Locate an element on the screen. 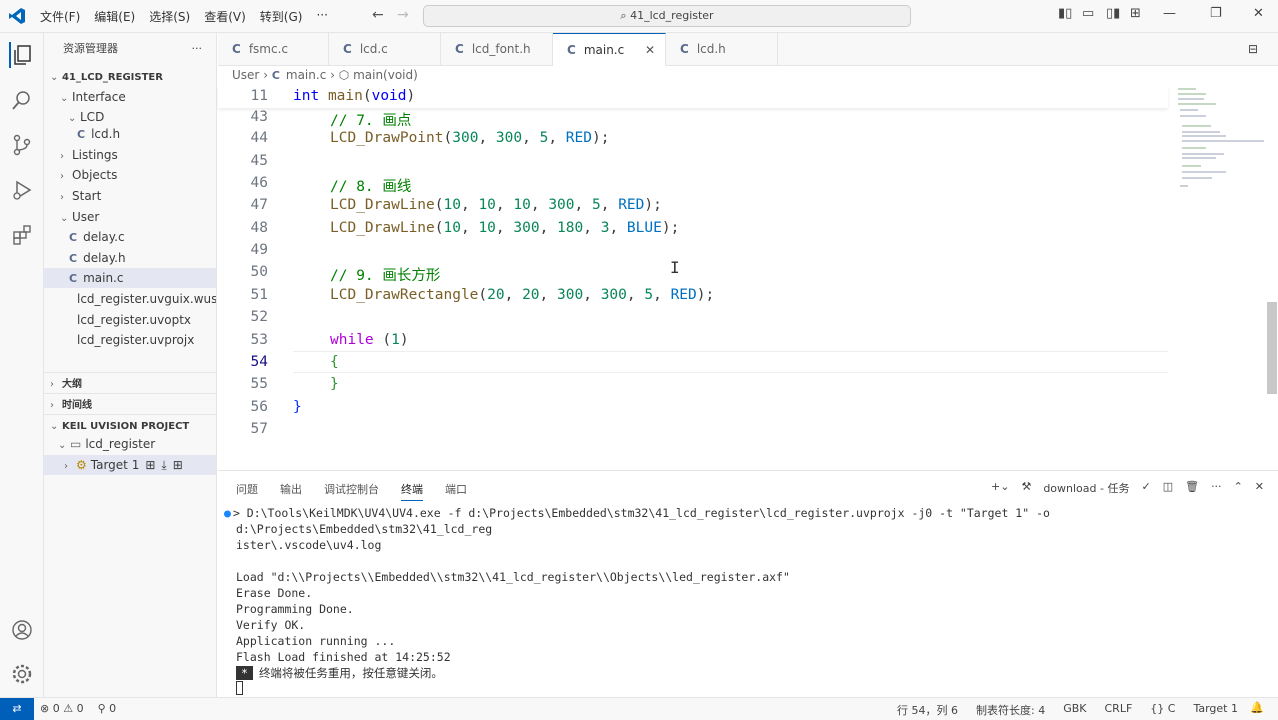 The height and width of the screenshot is (720, 1278). tab-fsmc-c: Cfsmc.c is located at coordinates (273, 49).